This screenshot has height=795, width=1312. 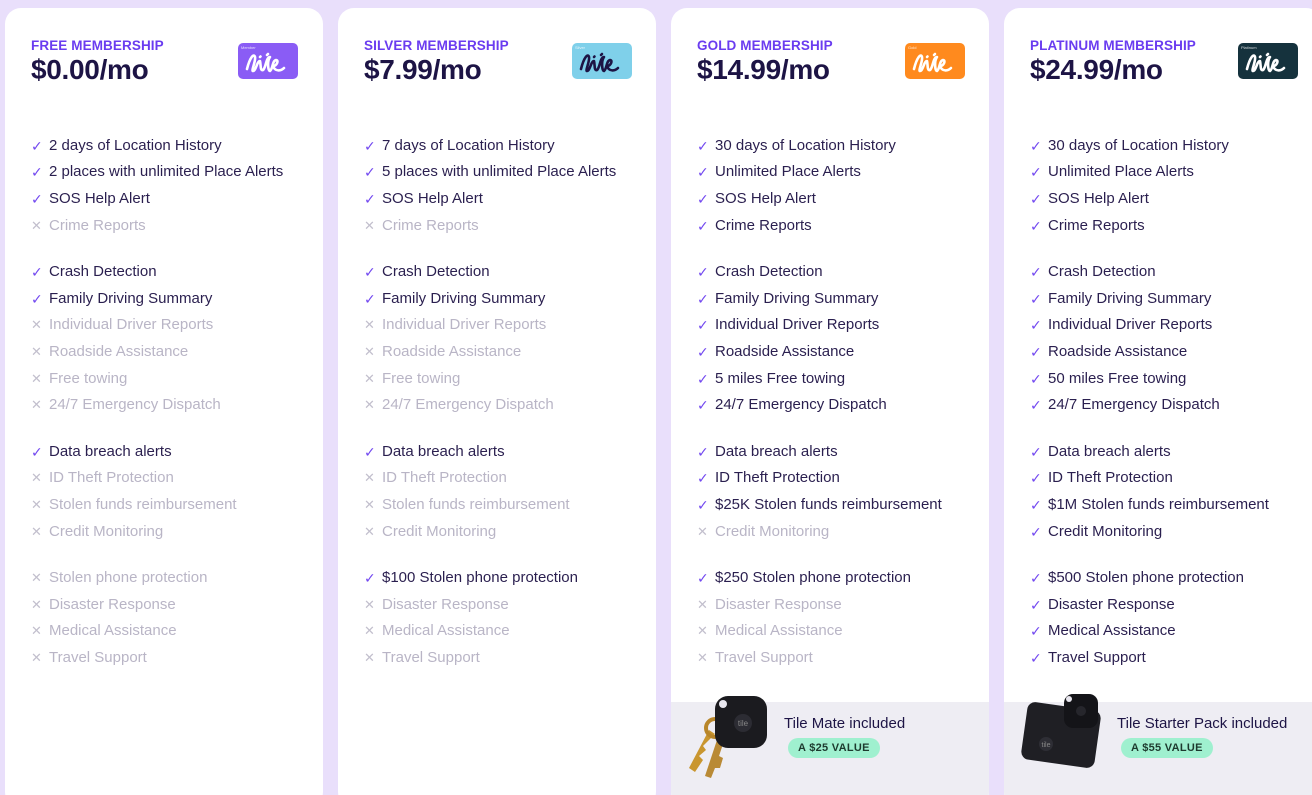 I want to click on feature-item: ✓ Crash Detection, so click(x=842, y=270).